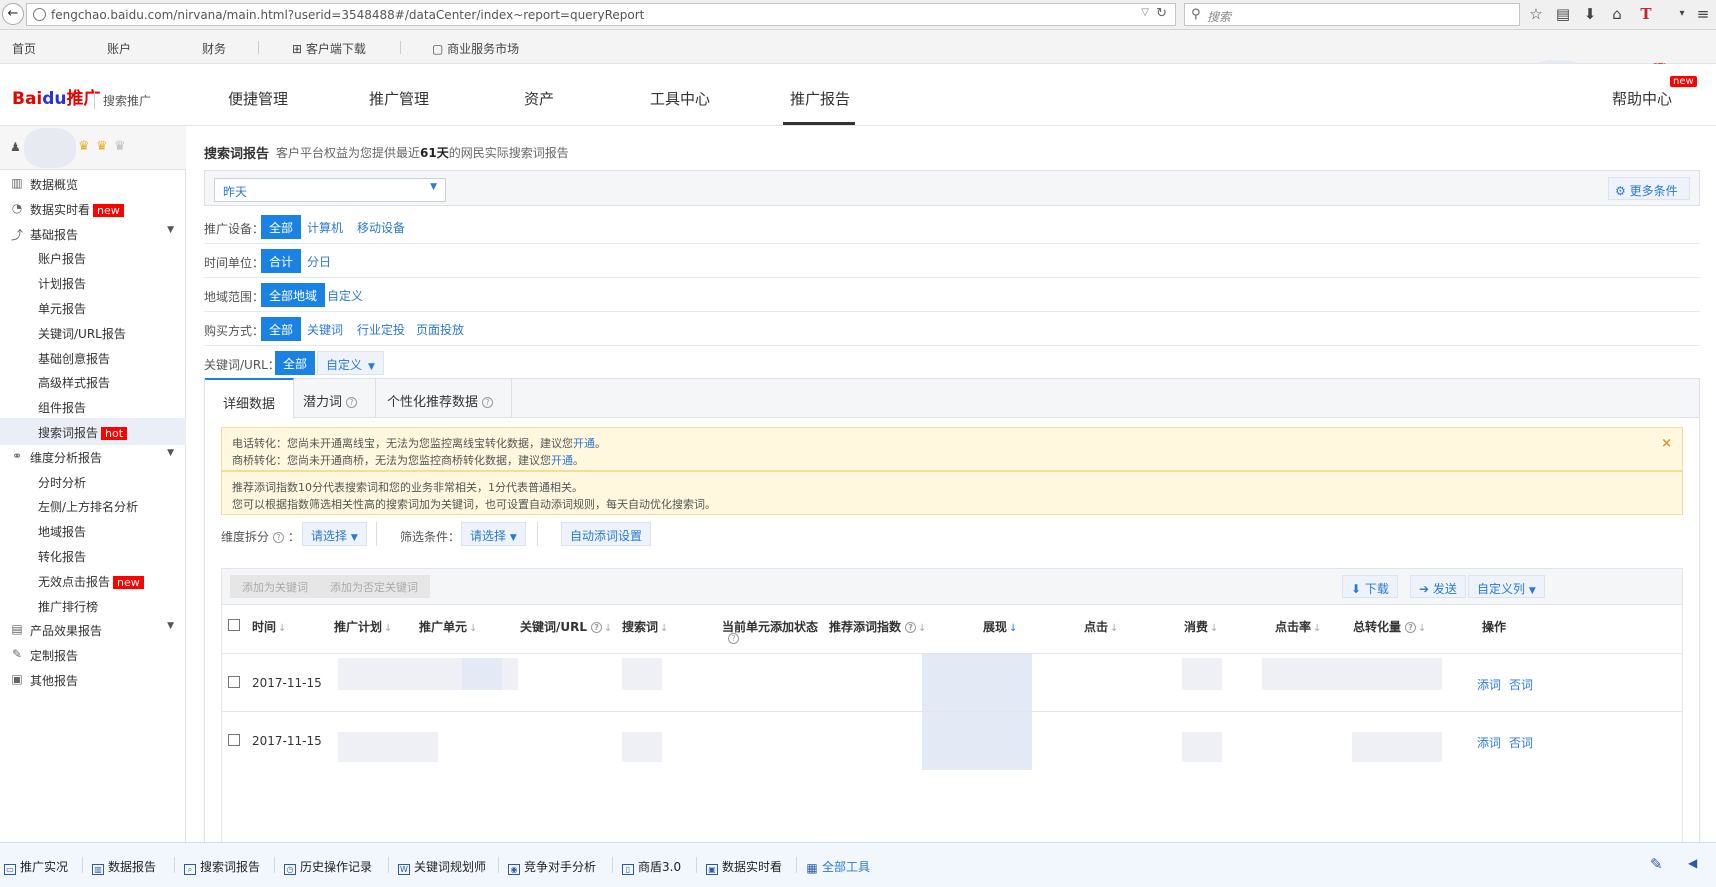 The width and height of the screenshot is (1716, 887). Describe the element at coordinates (36, 866) in the screenshot. I see `bottom-tool-0: ▭ 推广实况` at that location.